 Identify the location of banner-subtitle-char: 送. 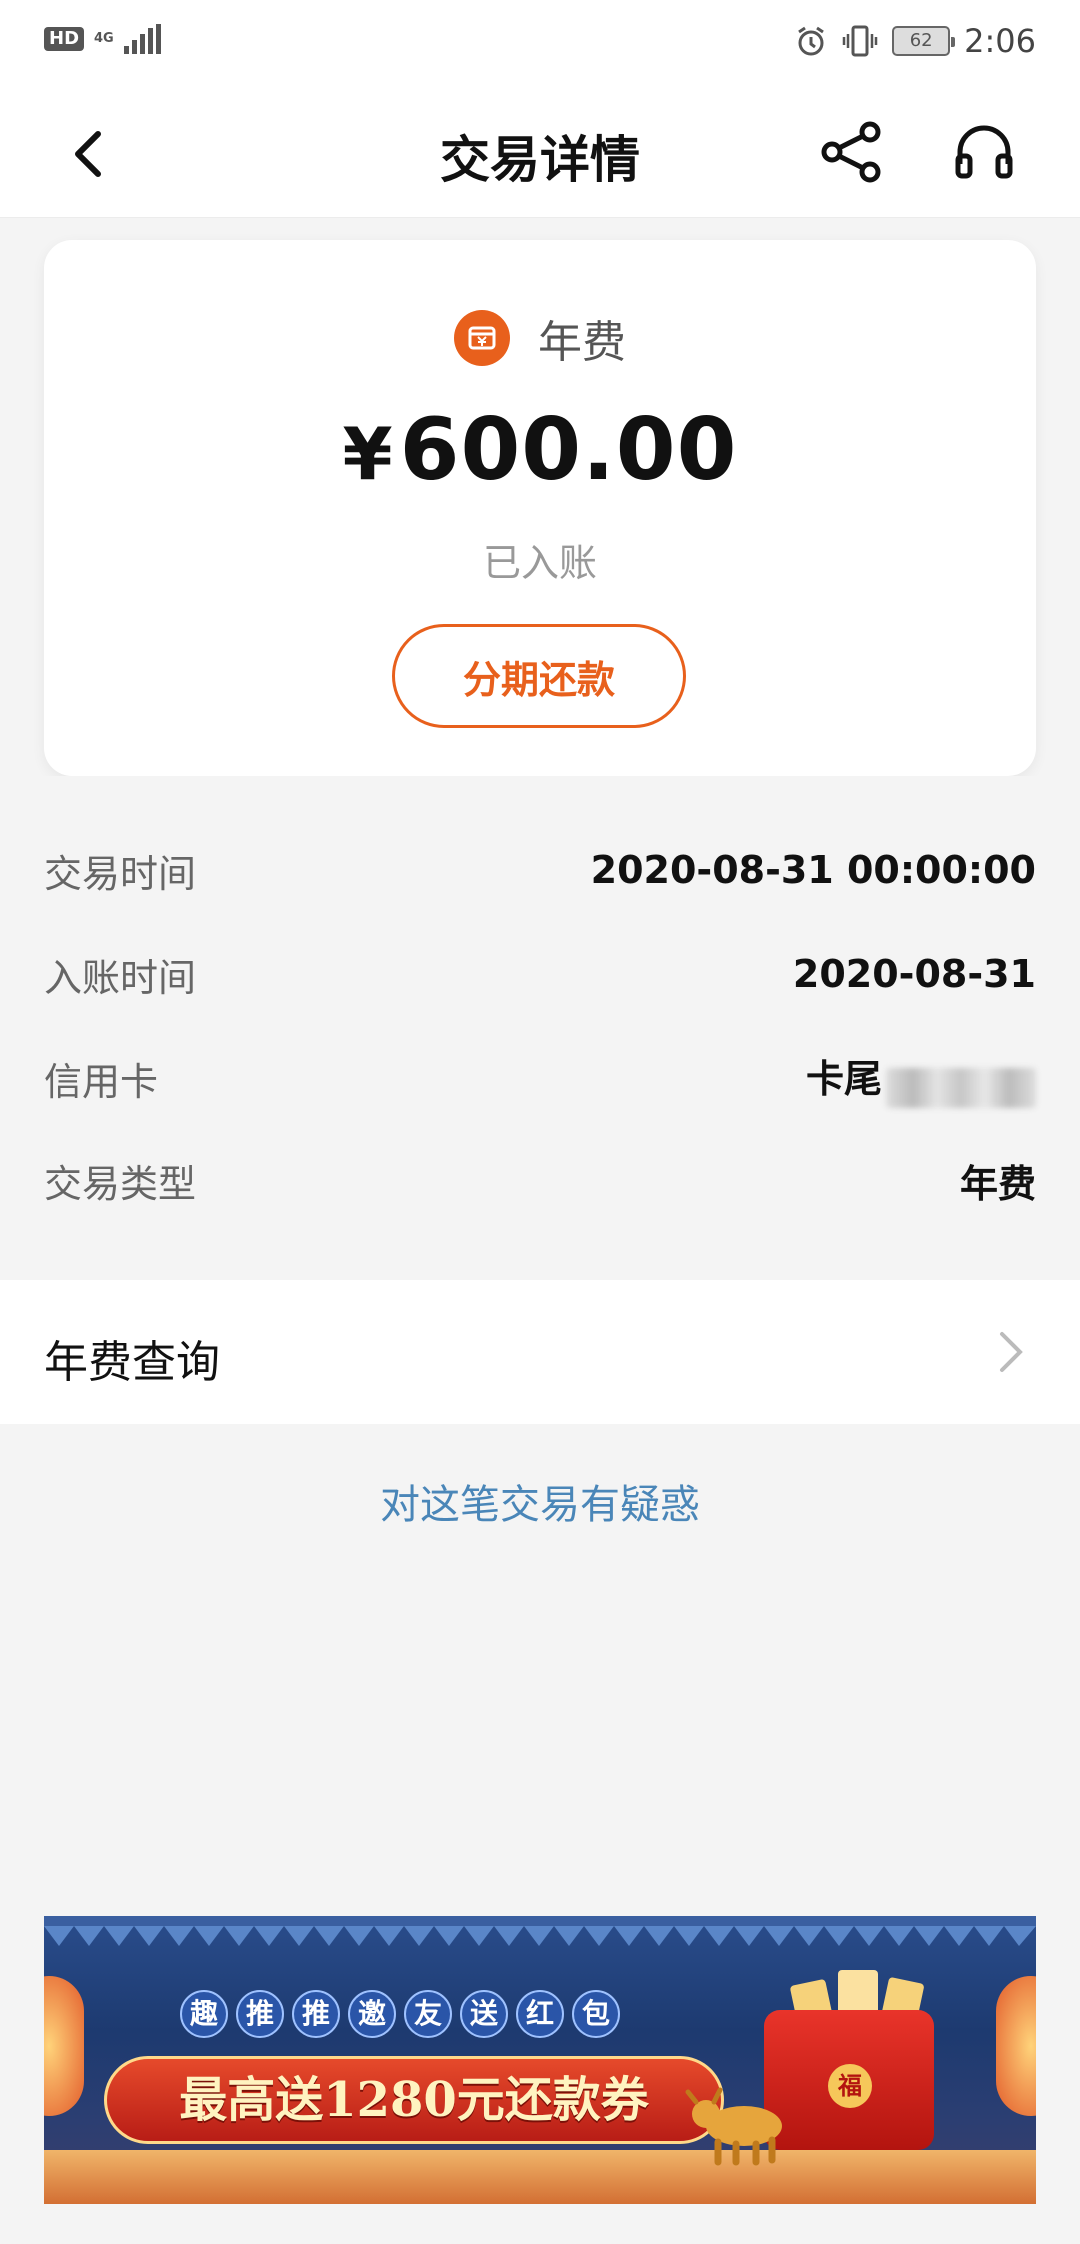
(484, 2014).